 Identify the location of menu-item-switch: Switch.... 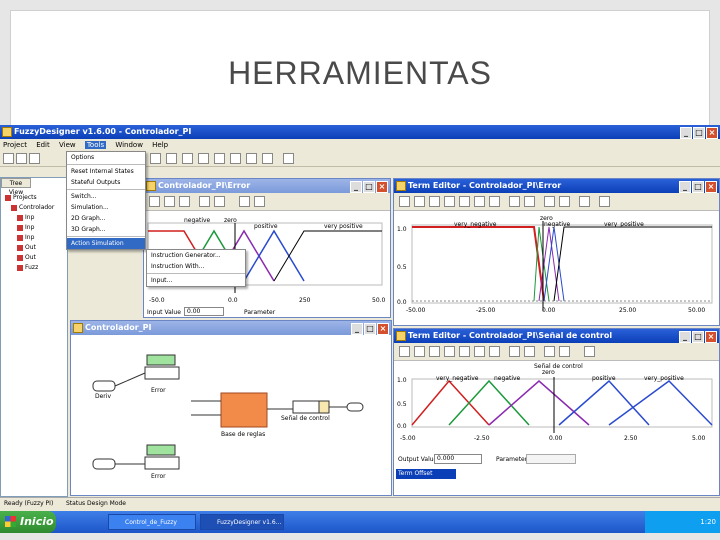
(106, 196).